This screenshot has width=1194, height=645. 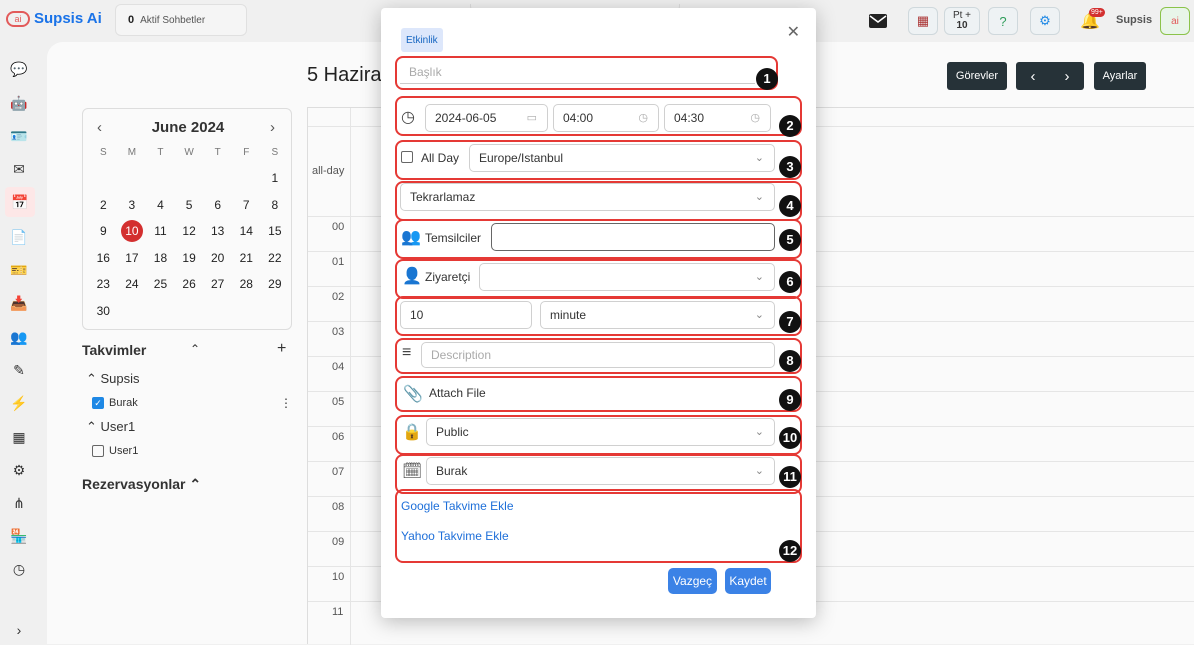 What do you see at coordinates (717, 118) in the screenshot?
I see `end-time-input: 04:30 ◷` at bounding box center [717, 118].